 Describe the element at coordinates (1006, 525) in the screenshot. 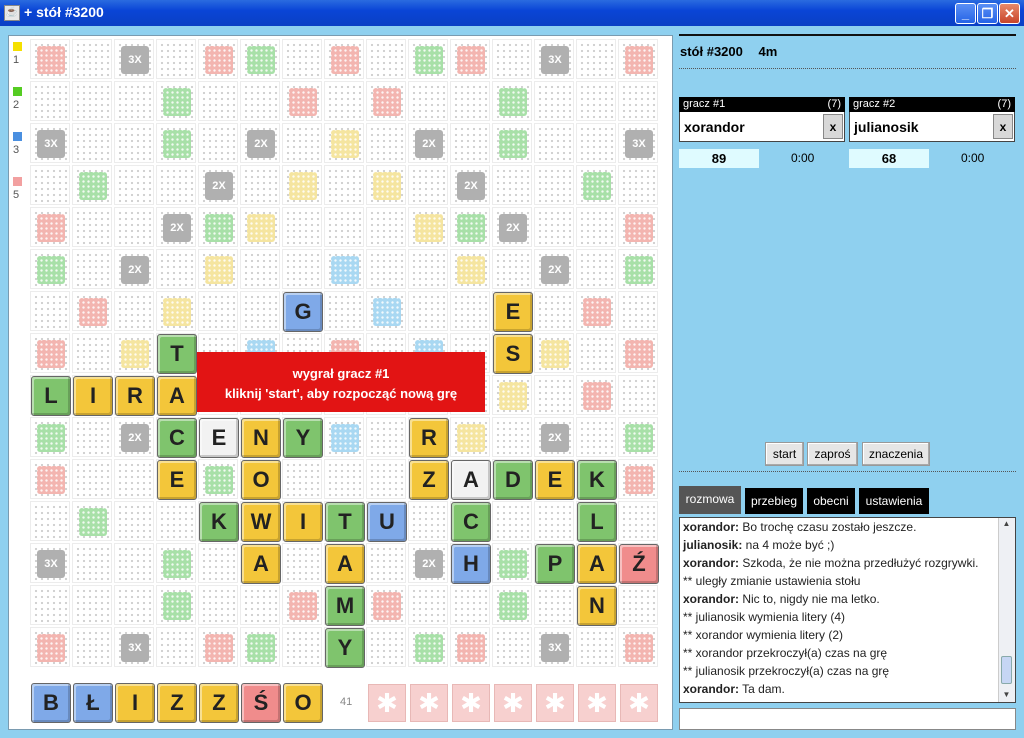

I see `scroll-up-icon: ▲` at that location.